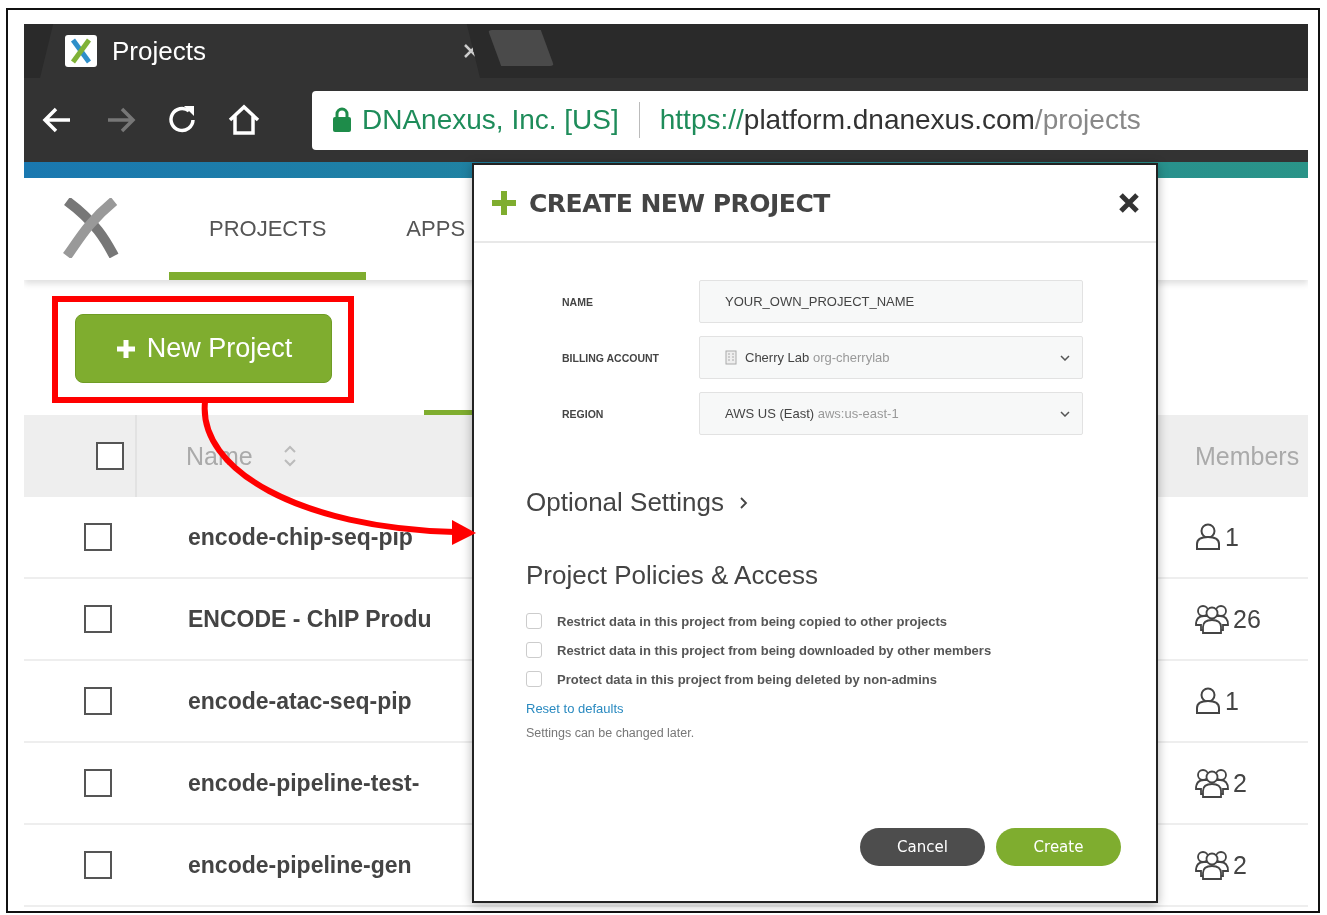 This screenshot has width=1327, height=915. Describe the element at coordinates (891, 413) in the screenshot. I see `dropdown: AWS US (East) aws:us-east-1` at that location.